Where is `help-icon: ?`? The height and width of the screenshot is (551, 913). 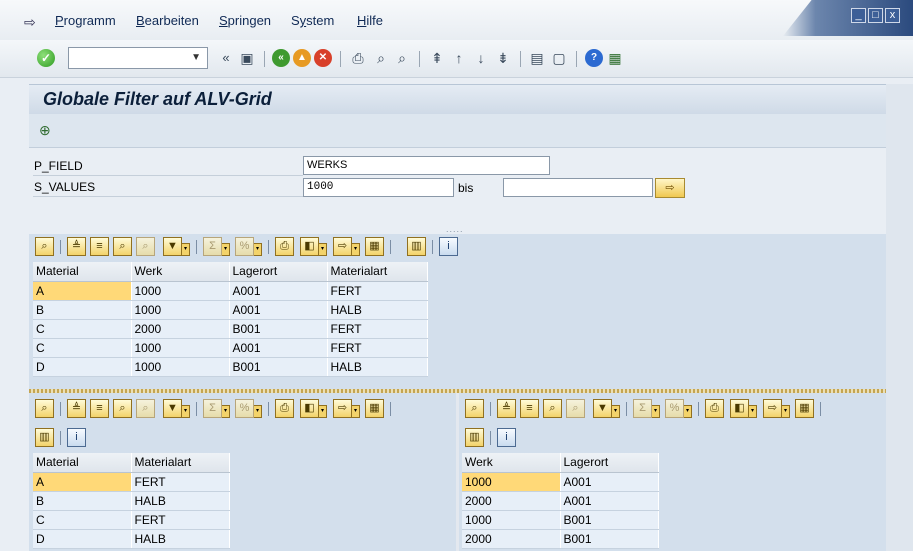 help-icon: ? is located at coordinates (594, 58).